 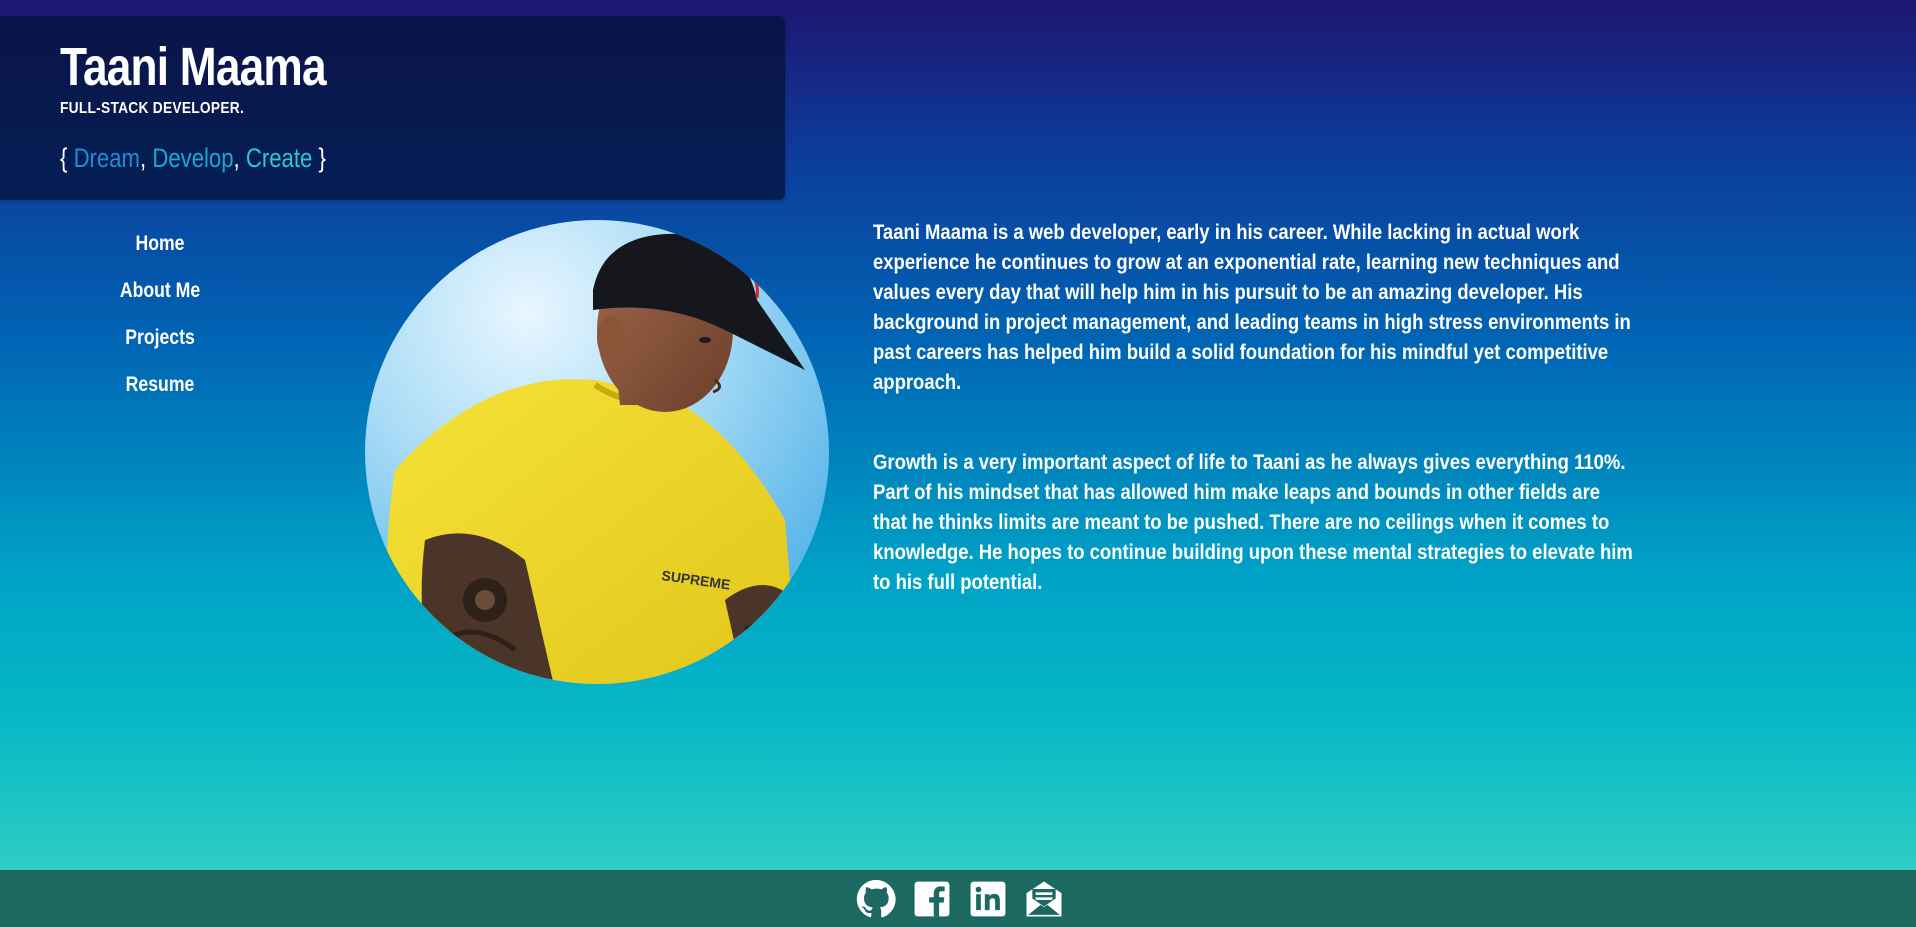 What do you see at coordinates (322, 158) in the screenshot?
I see `motto-close-brace: }` at bounding box center [322, 158].